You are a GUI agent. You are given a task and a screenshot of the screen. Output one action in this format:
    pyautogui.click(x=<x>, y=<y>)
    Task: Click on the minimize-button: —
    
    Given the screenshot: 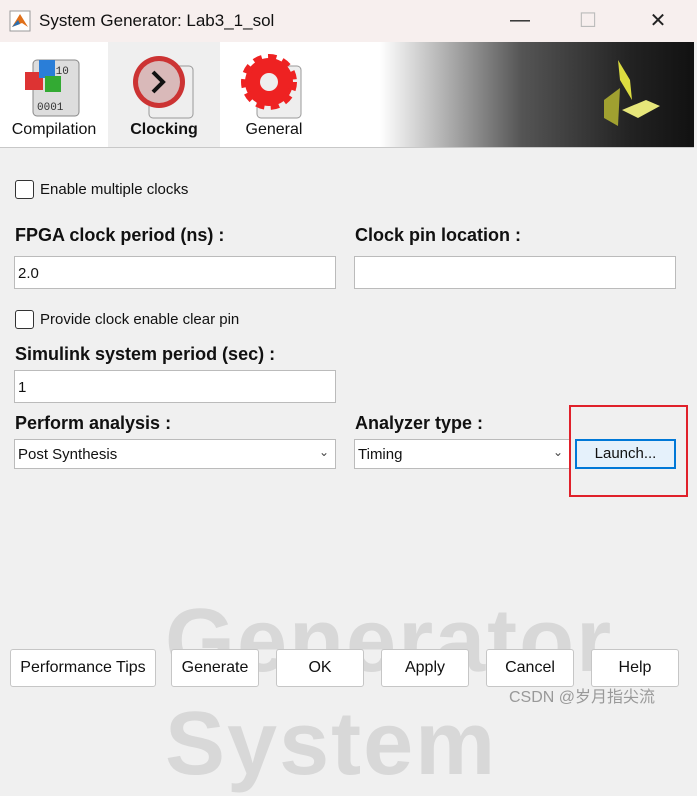 What is the action you would take?
    pyautogui.click(x=520, y=20)
    